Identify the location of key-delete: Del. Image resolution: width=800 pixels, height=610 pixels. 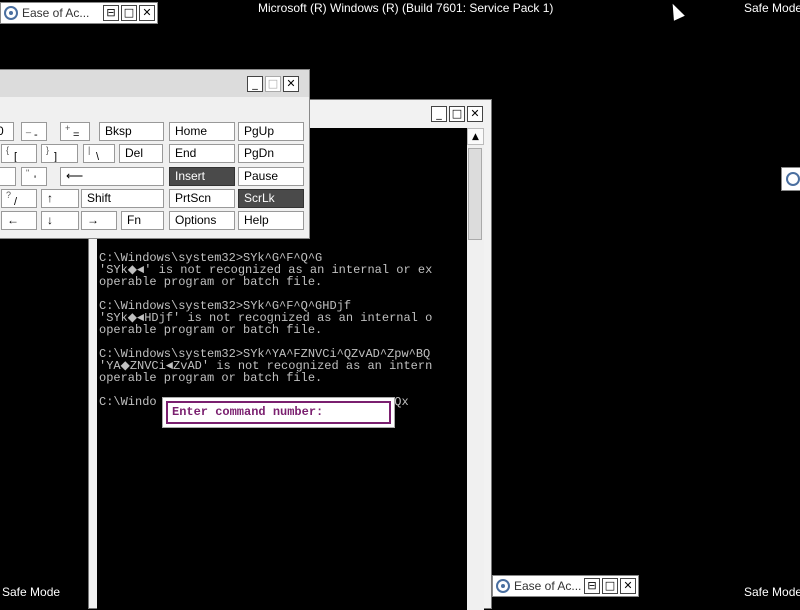
(141, 153).